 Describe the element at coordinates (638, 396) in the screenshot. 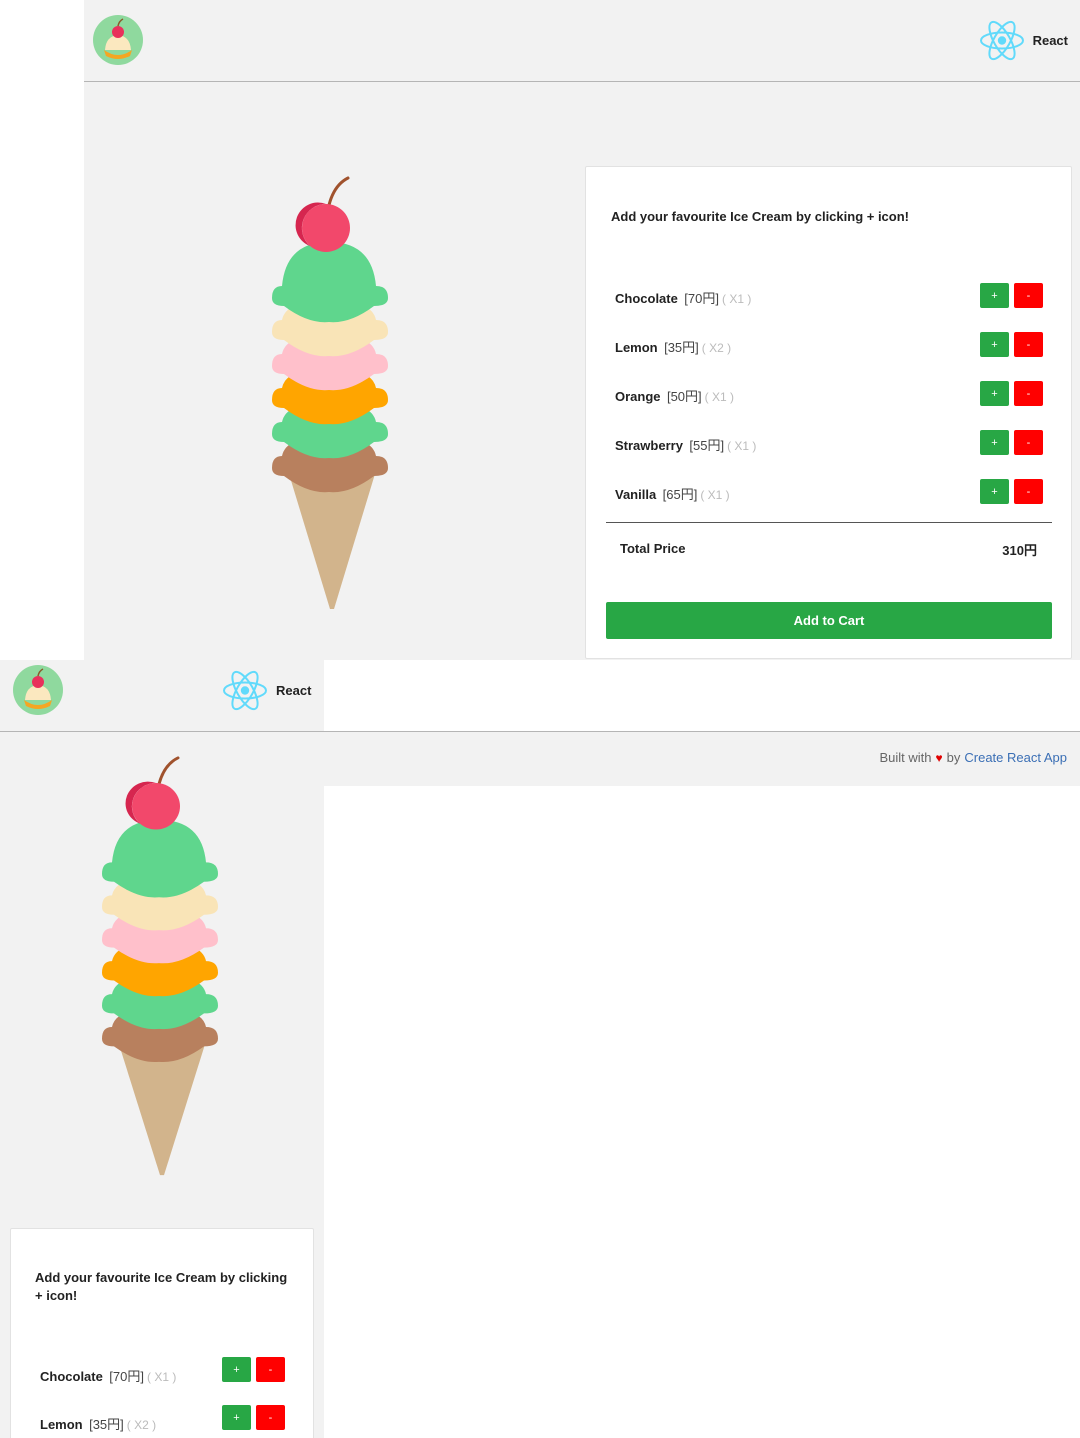

I see `flavor-name: Orange` at that location.